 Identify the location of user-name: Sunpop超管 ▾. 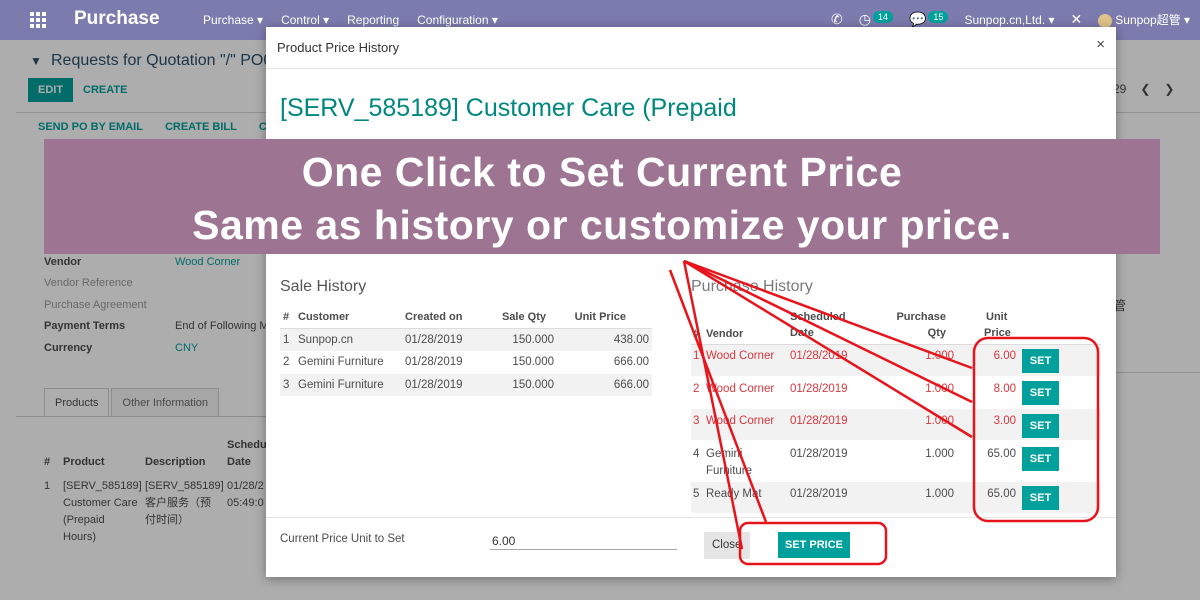
(1152, 20).